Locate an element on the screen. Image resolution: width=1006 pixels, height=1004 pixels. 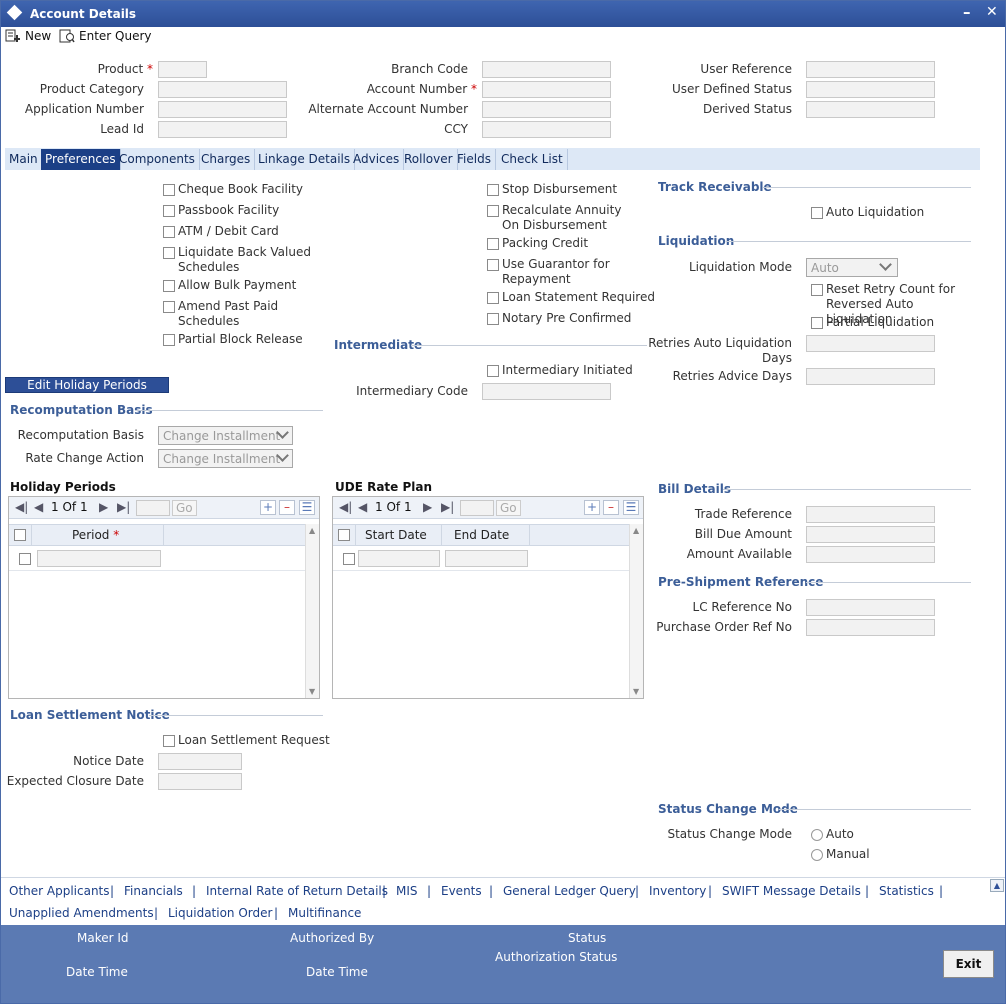
liquidate-back-valued-checkbox is located at coordinates (169, 253).